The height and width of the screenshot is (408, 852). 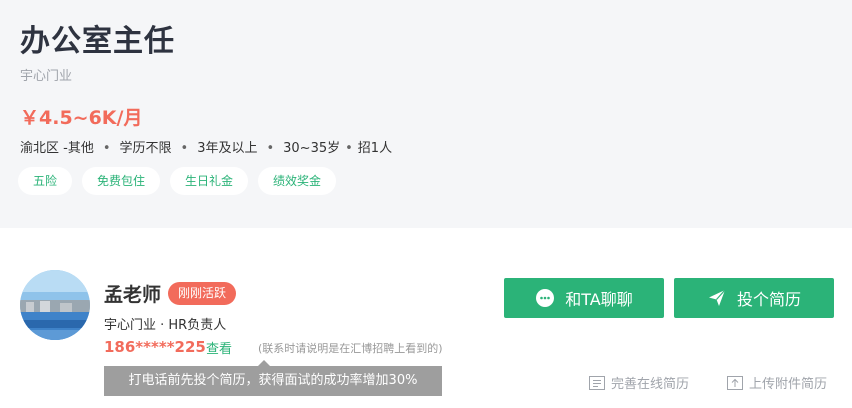 What do you see at coordinates (202, 293) in the screenshot?
I see `status-badge: 刚刚活跃` at bounding box center [202, 293].